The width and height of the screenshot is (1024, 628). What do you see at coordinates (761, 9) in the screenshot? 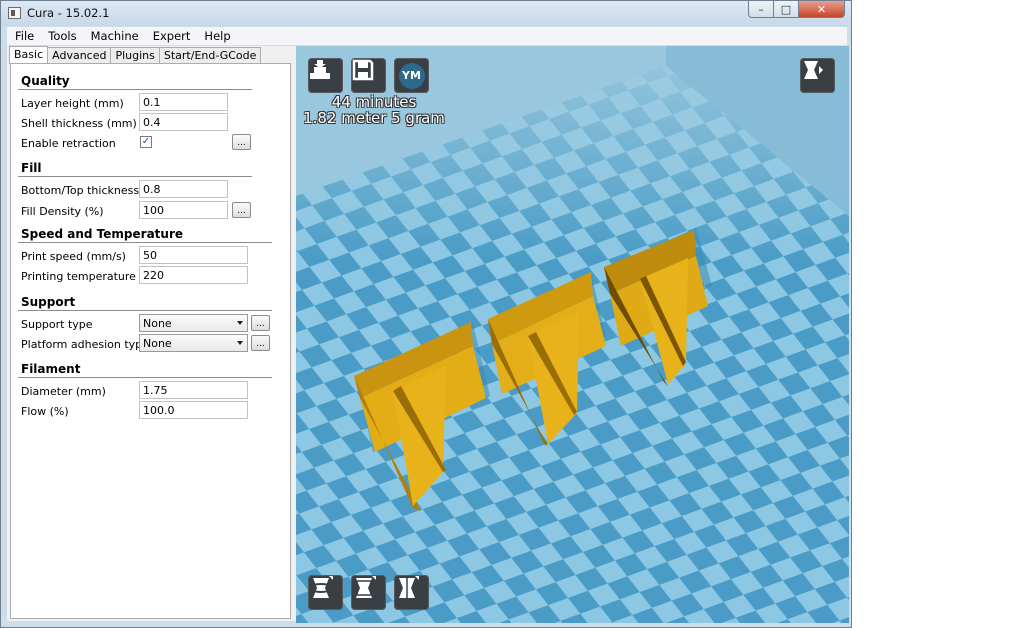
I see `minimize-button: –` at bounding box center [761, 9].